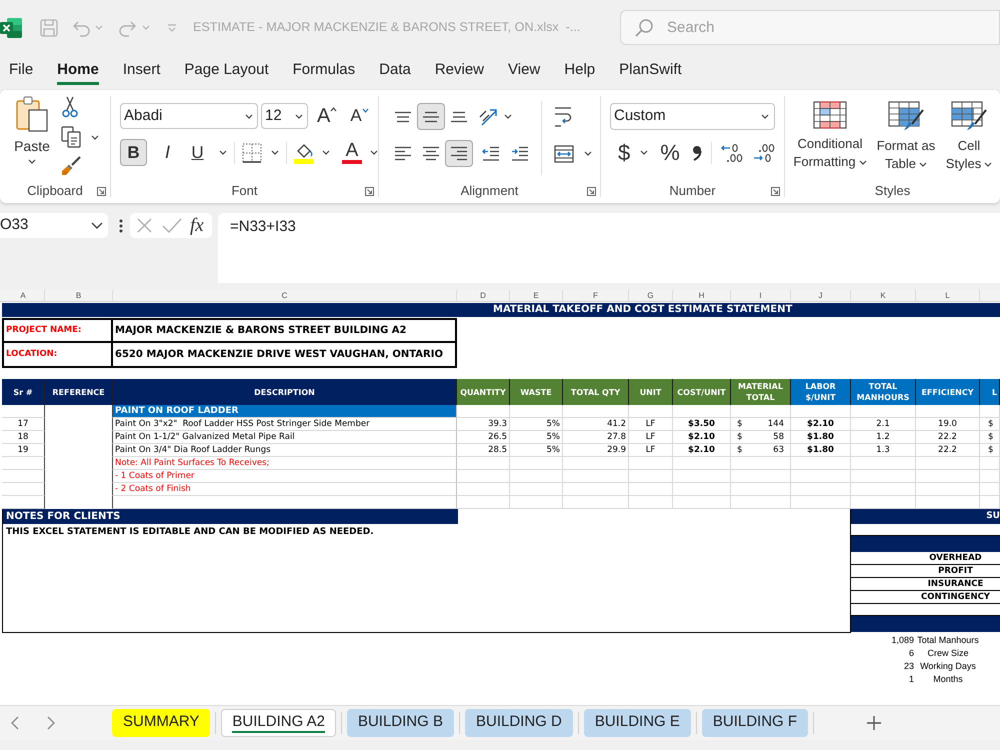  I want to click on name-box: O33, so click(54, 225).